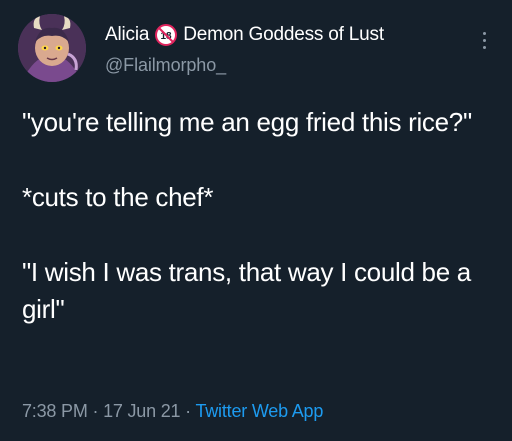 The width and height of the screenshot is (512, 441). Describe the element at coordinates (141, 411) in the screenshot. I see `tweet-date: 17 Jun 21` at that location.